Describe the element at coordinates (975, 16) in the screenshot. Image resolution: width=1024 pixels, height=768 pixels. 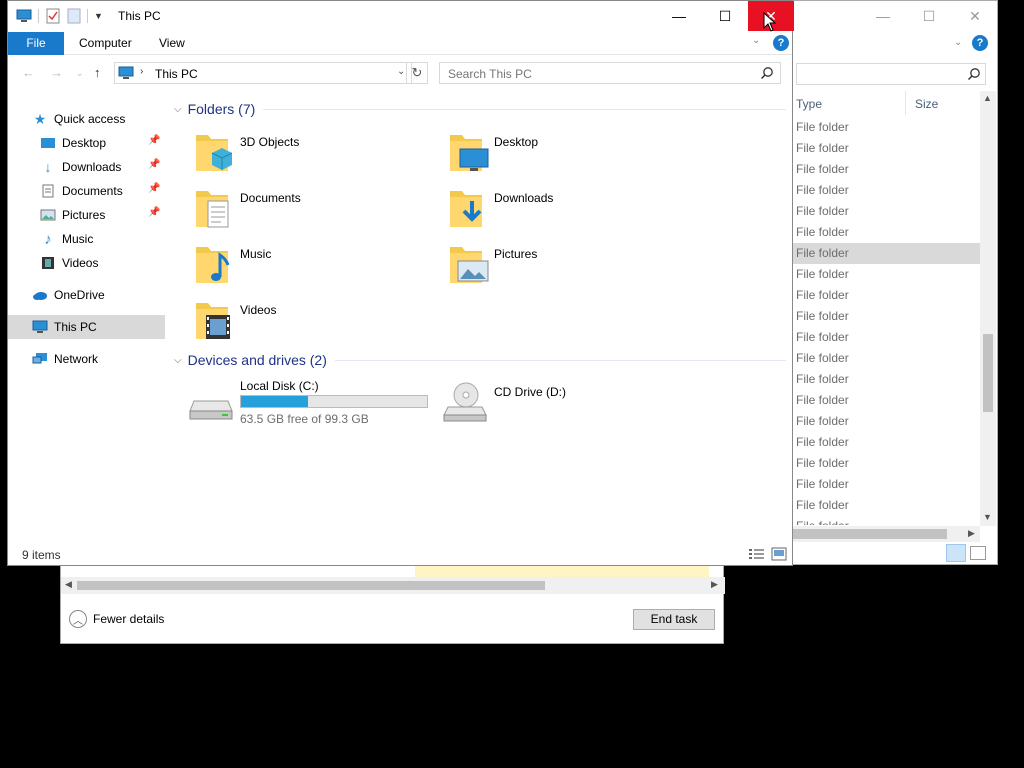
I see `back-close-button: ✕` at that location.